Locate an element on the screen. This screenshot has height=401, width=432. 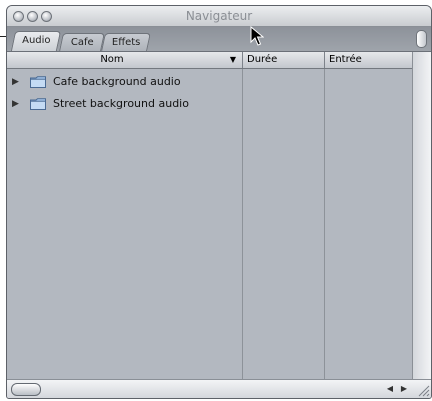
scroll-right-arrow-icon: ▶ is located at coordinates (404, 389).